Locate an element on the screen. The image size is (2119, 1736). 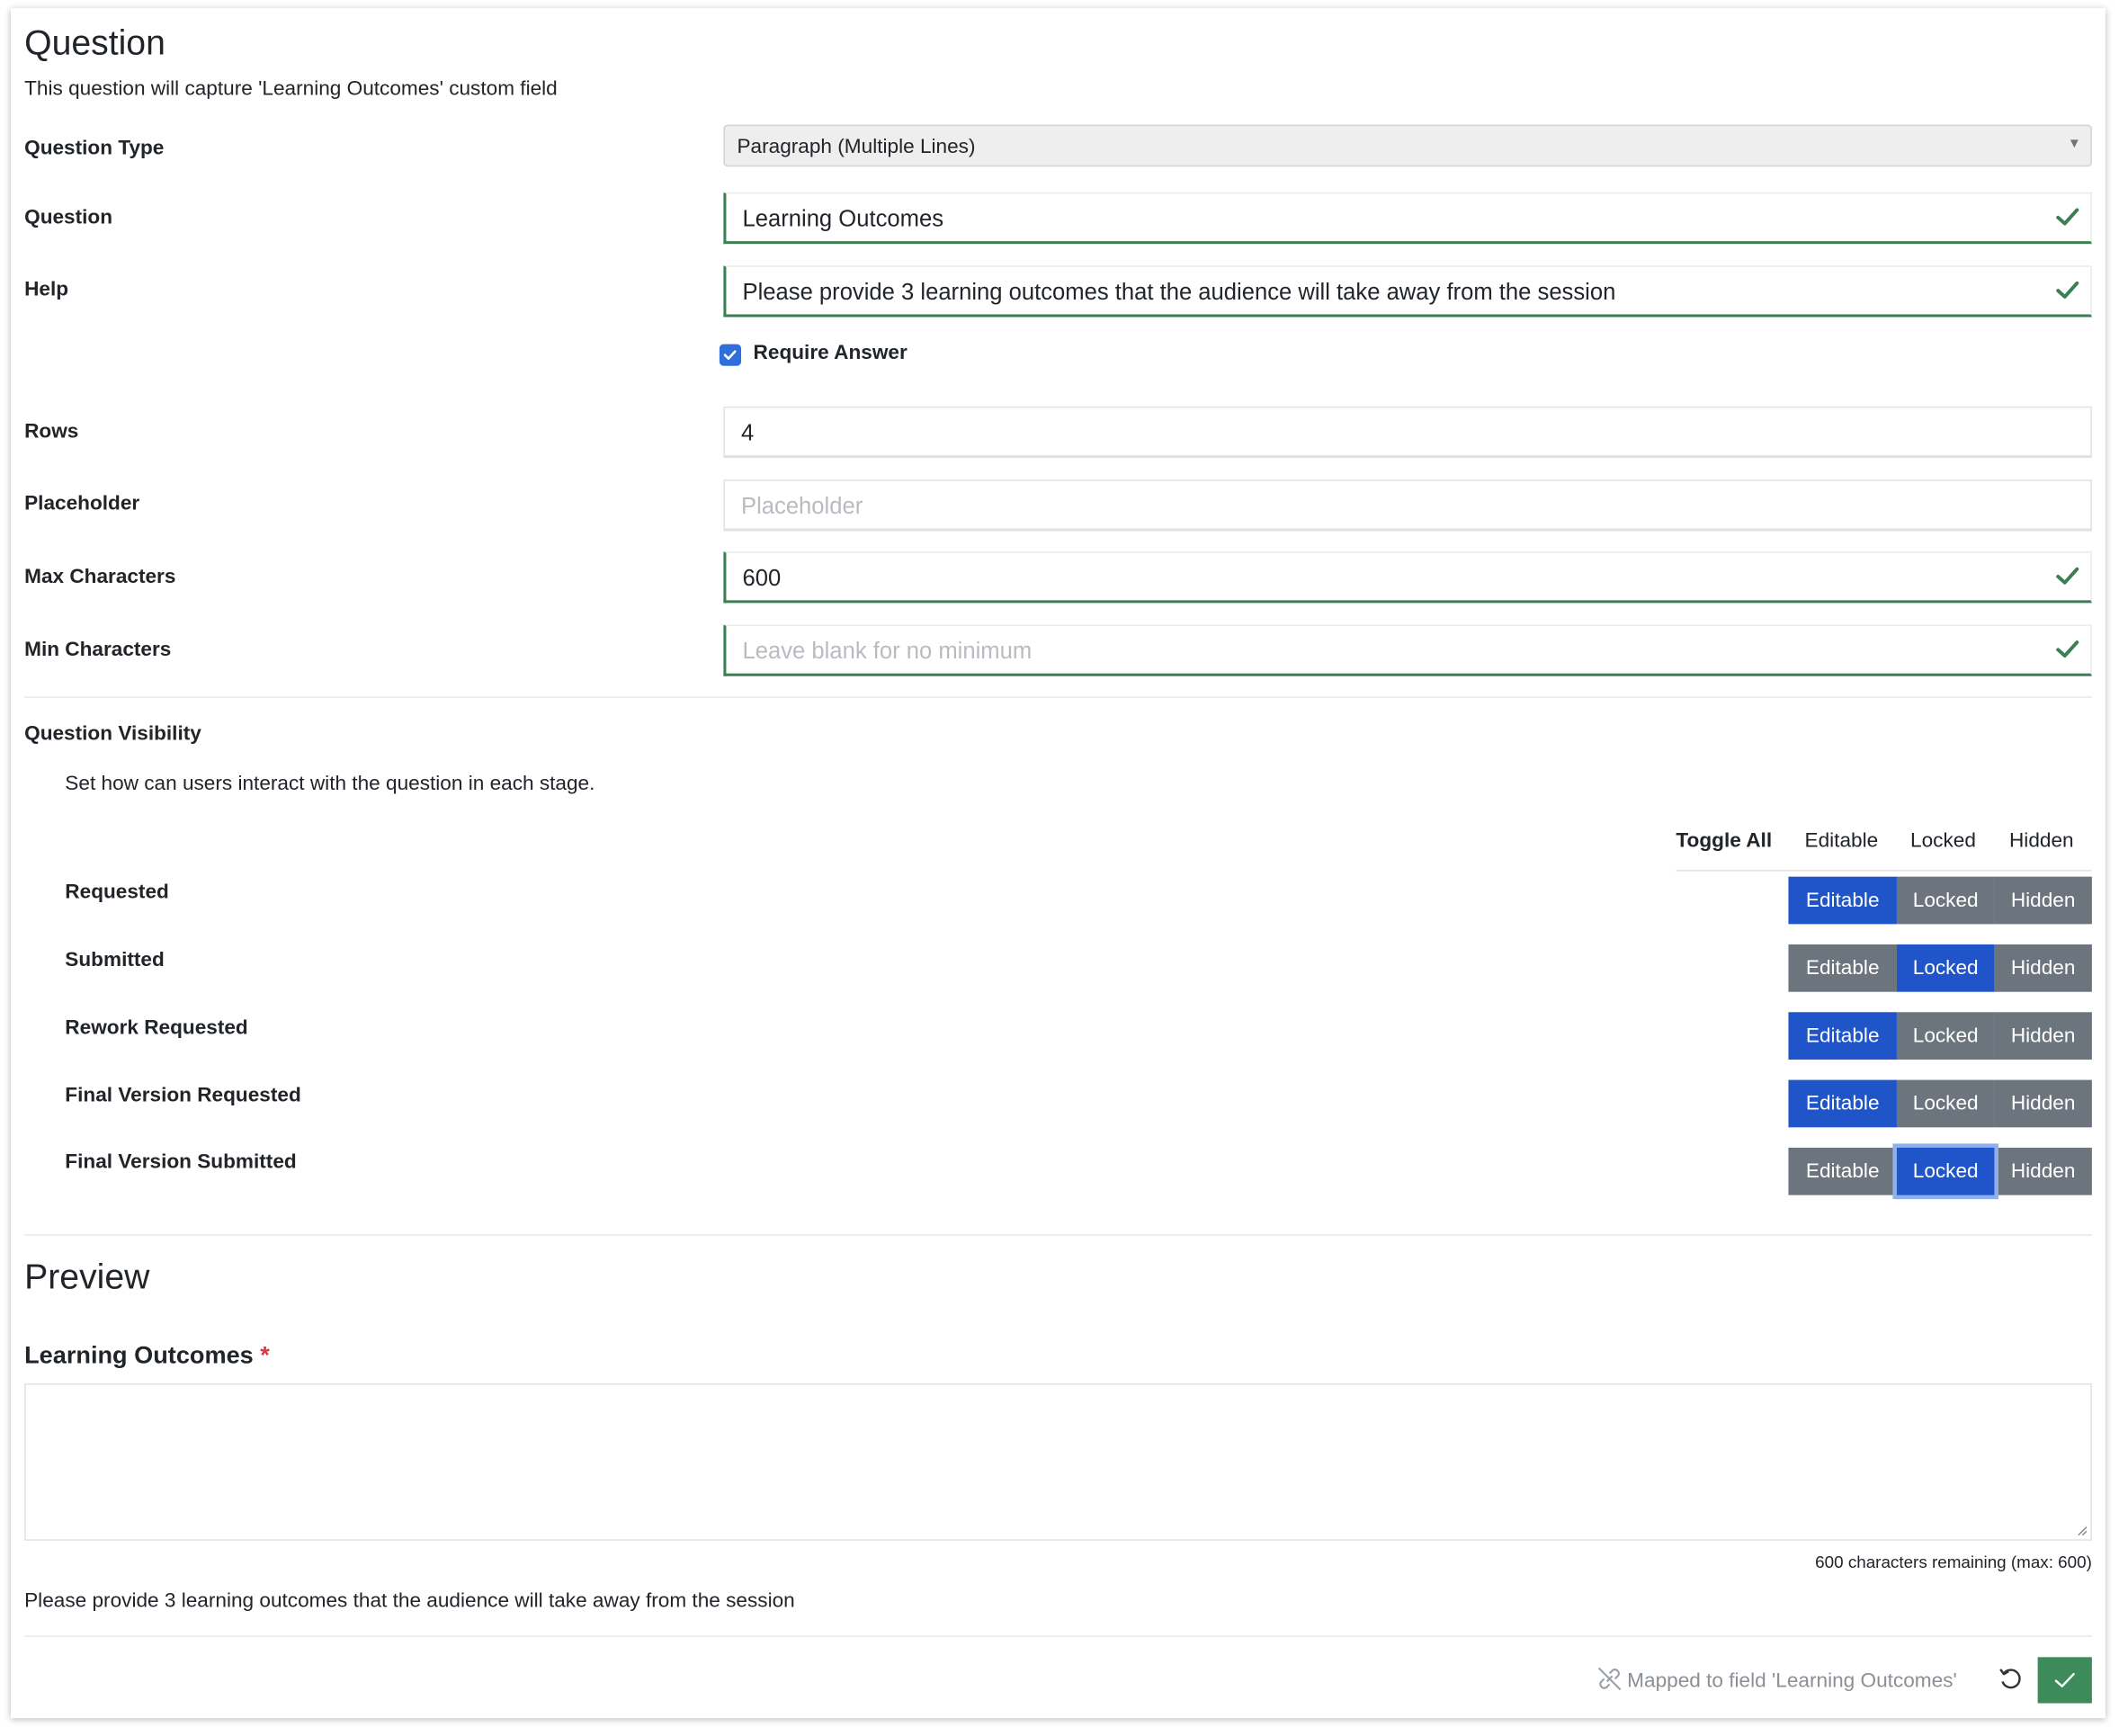
stage-label-requested: Requested is located at coordinates (117, 892).